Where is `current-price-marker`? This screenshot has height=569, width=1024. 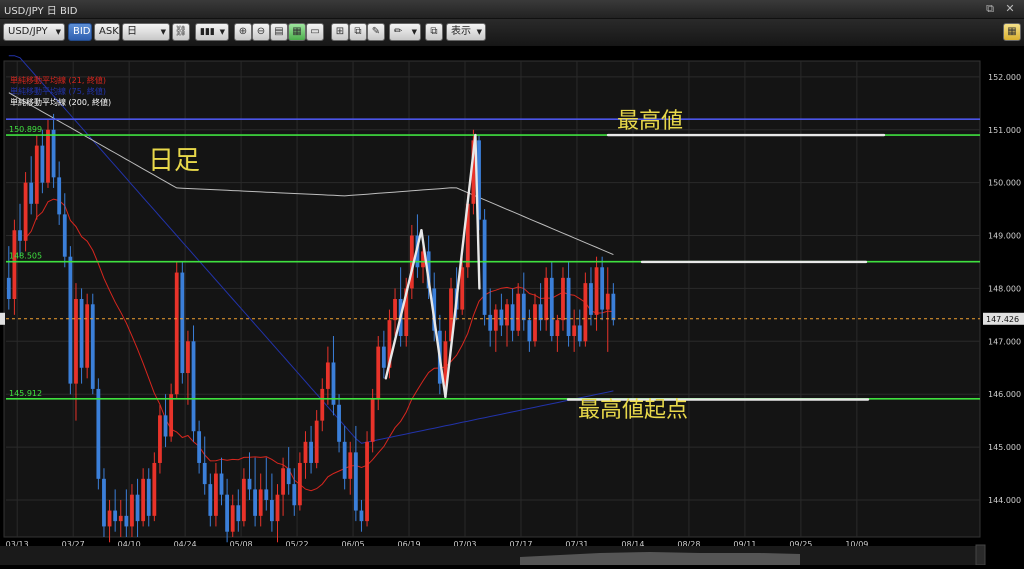
current-price-marker is located at coordinates (2, 318).